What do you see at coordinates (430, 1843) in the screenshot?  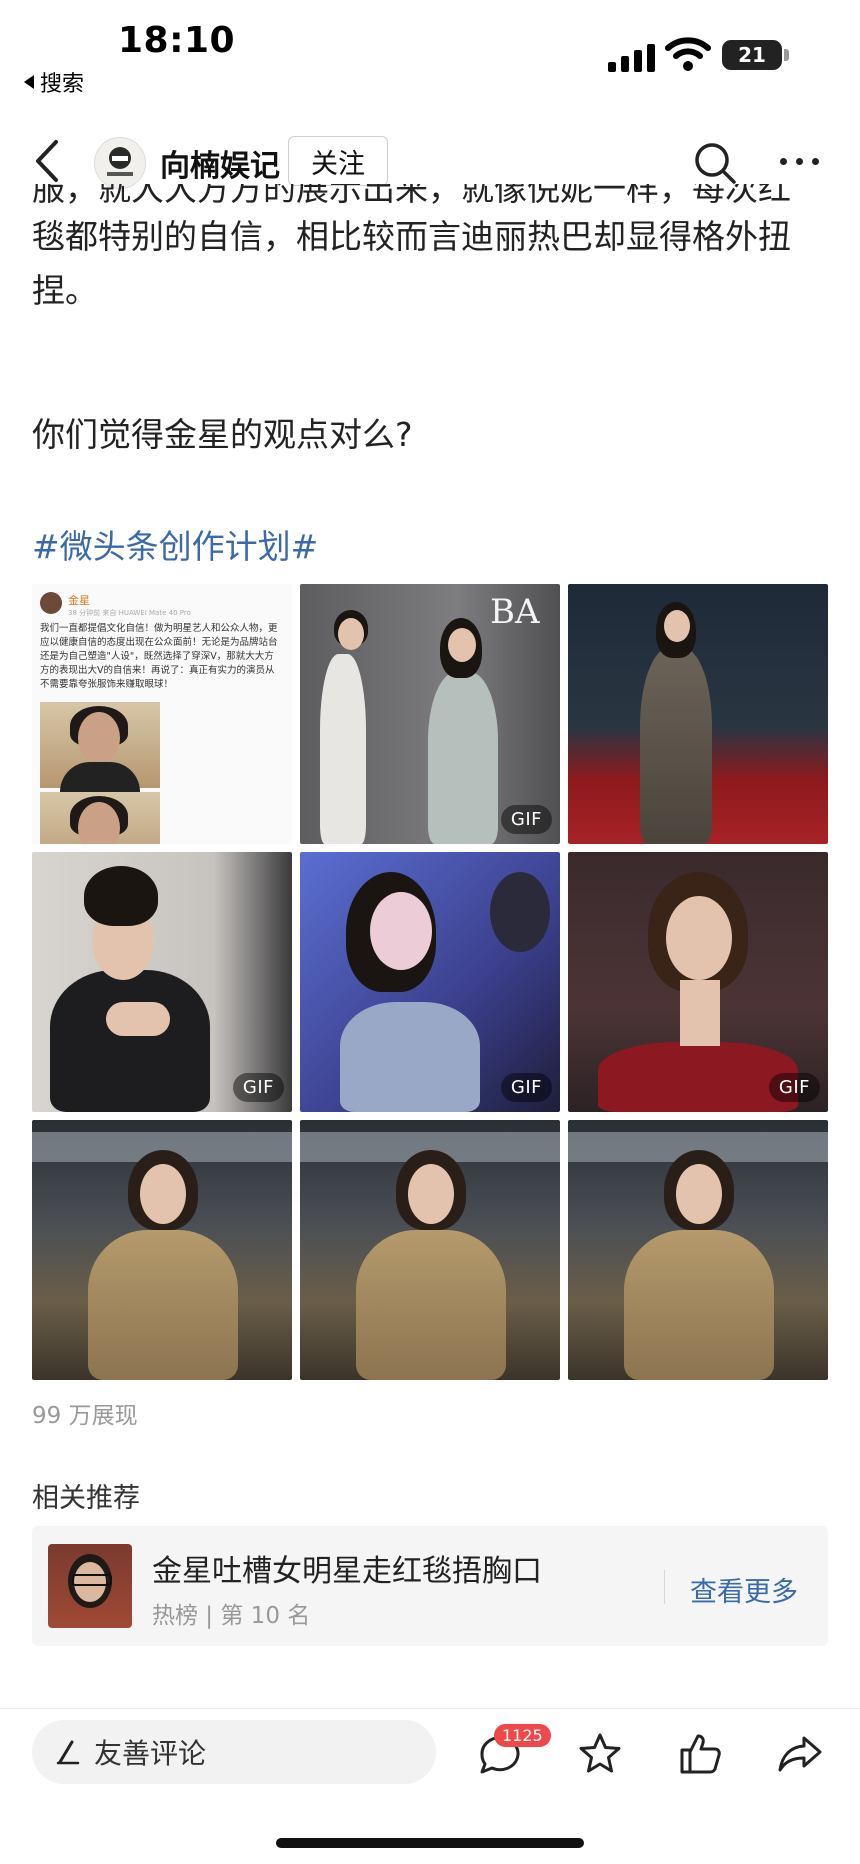 I see `home-indicator` at bounding box center [430, 1843].